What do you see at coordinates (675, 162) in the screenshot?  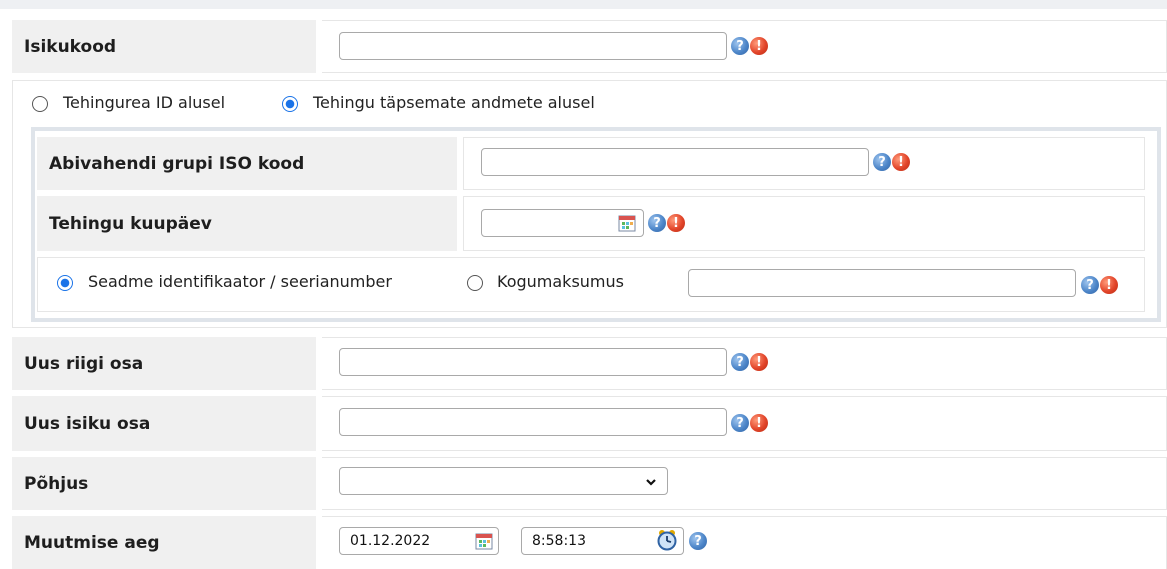 I see `iso-kood-input` at bounding box center [675, 162].